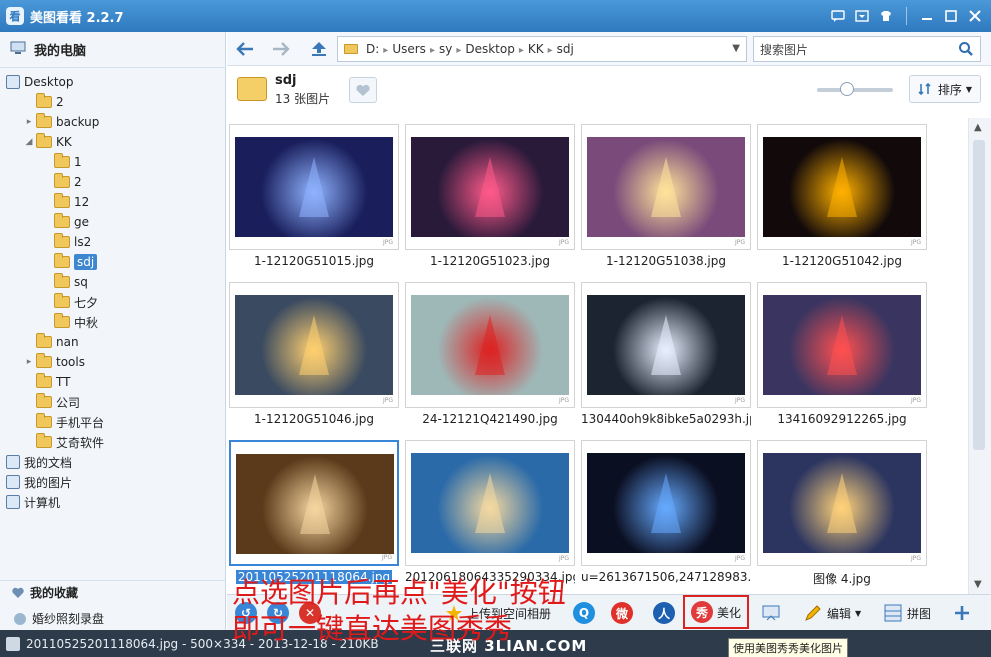 This screenshot has width=991, height=657. Describe the element at coordinates (112, 402) in the screenshot. I see `tree-item: 公司` at that location.